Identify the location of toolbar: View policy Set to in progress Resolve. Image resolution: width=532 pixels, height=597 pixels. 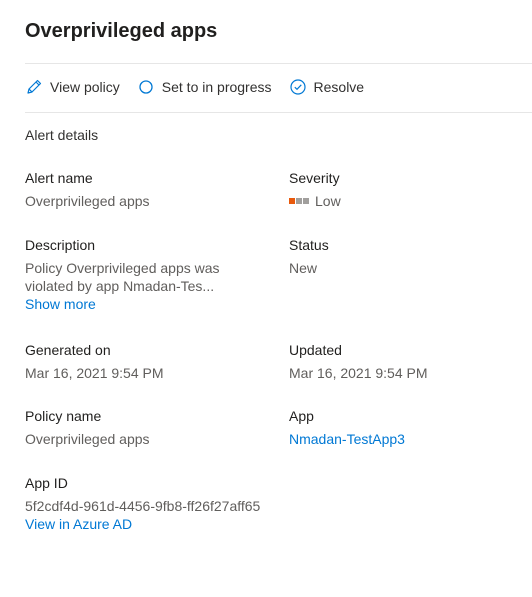
(203, 87).